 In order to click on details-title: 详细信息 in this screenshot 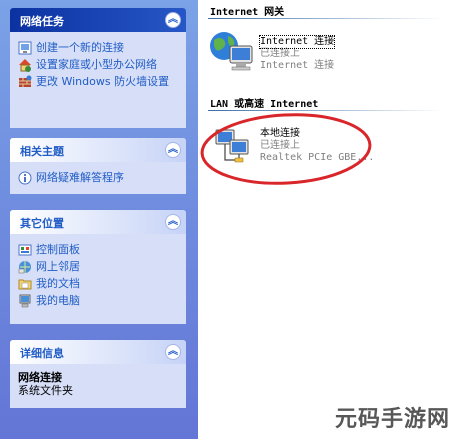, I will do `click(42, 353)`.